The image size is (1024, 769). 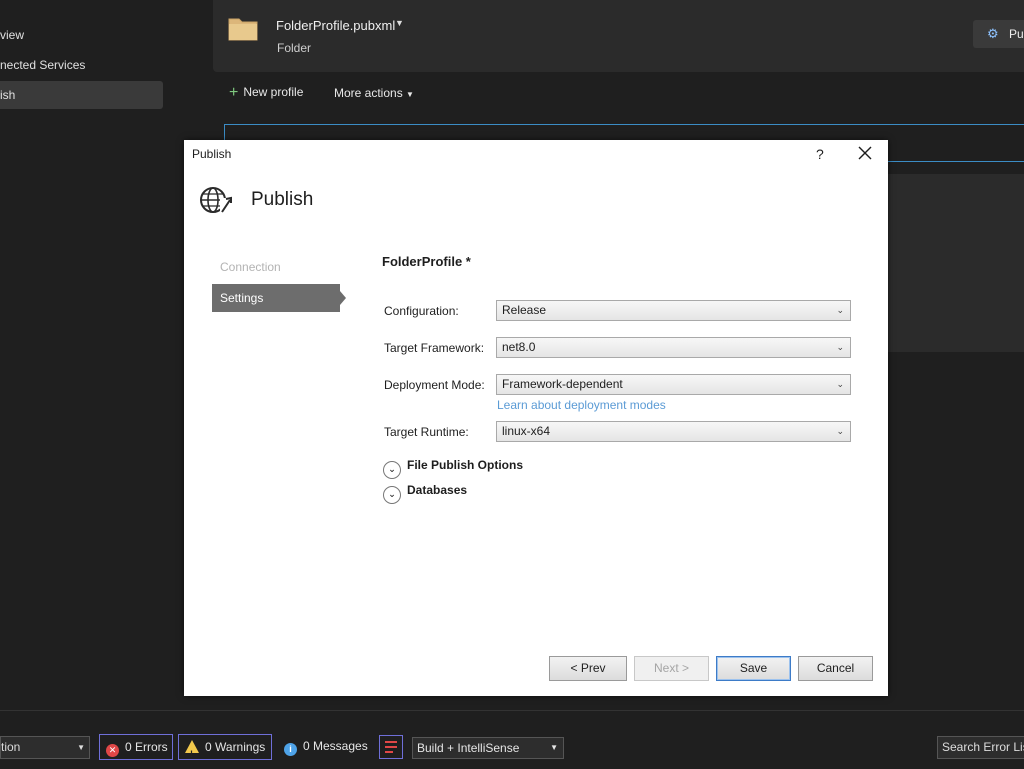 I want to click on publish-icon: ⚙, so click(x=993, y=33).